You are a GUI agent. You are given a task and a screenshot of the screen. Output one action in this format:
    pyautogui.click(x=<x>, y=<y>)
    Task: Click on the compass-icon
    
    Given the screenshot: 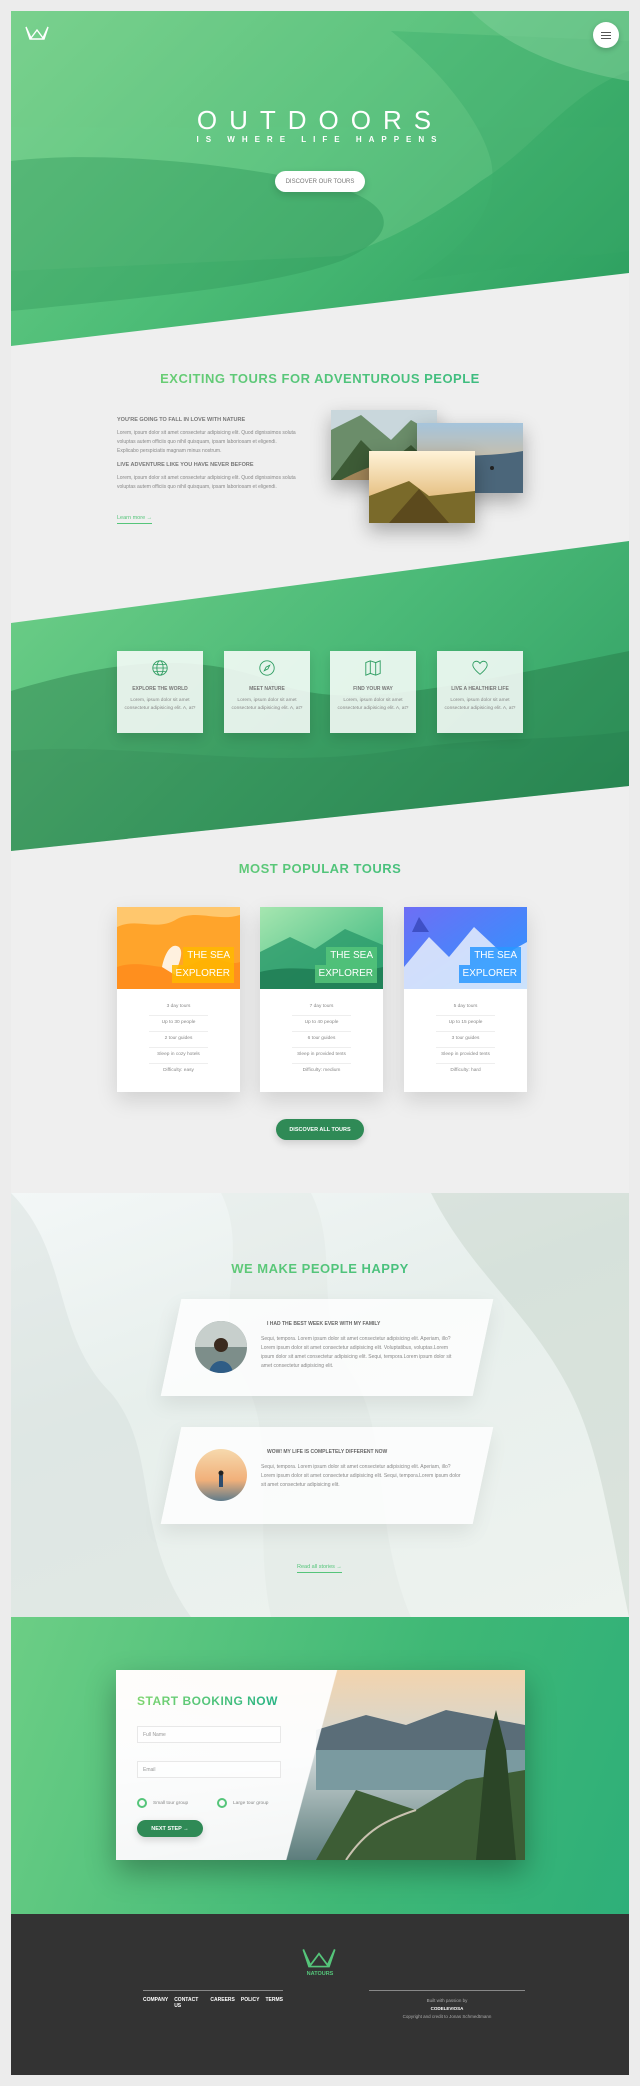 What is the action you would take?
    pyautogui.click(x=267, y=668)
    